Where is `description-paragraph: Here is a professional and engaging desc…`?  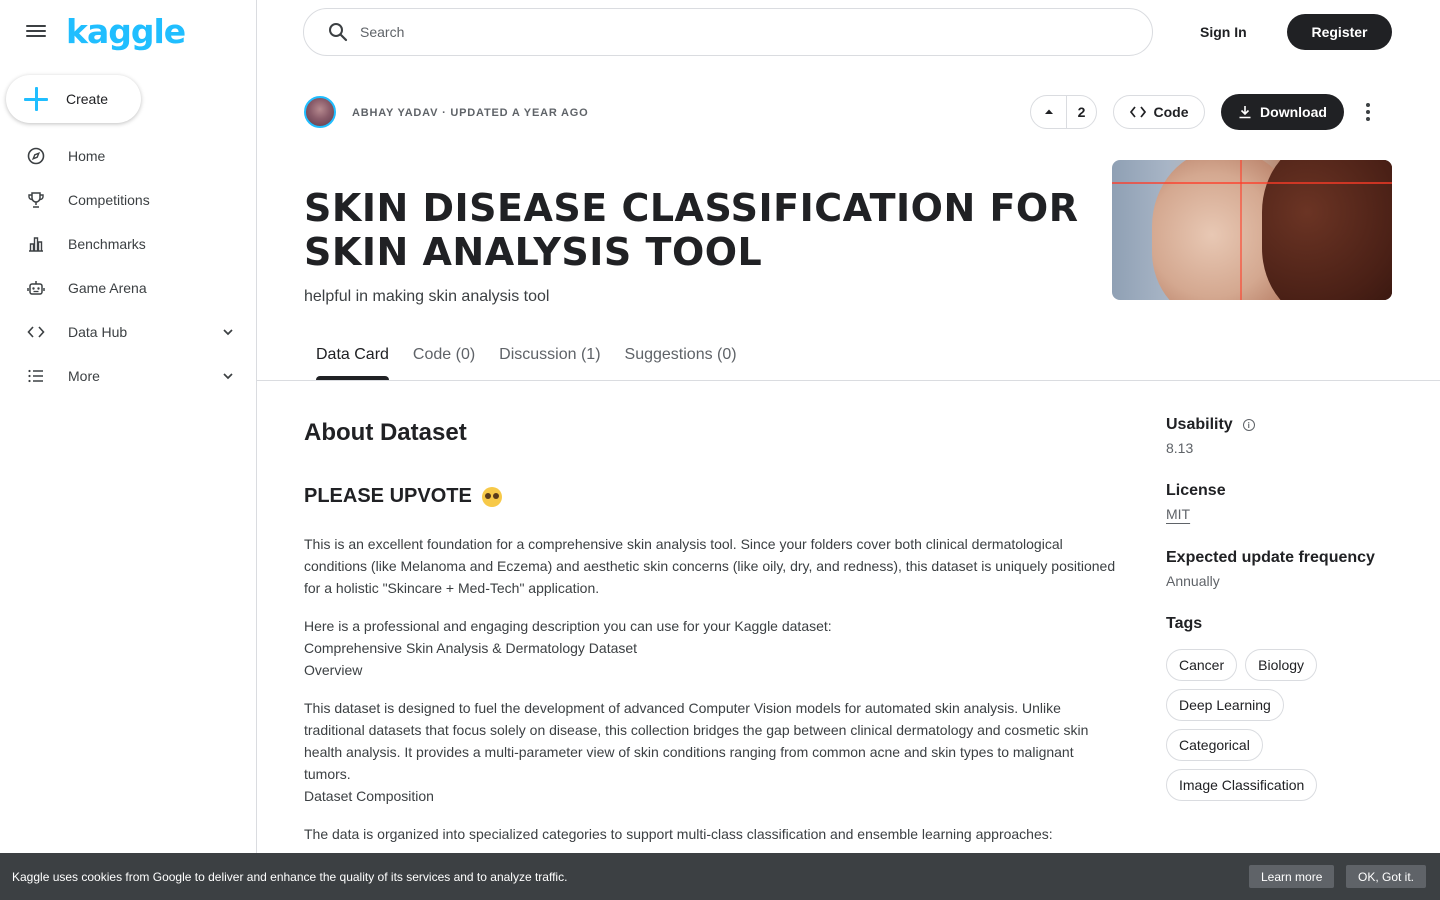 description-paragraph: Here is a professional and engaging desc… is located at coordinates (714, 648).